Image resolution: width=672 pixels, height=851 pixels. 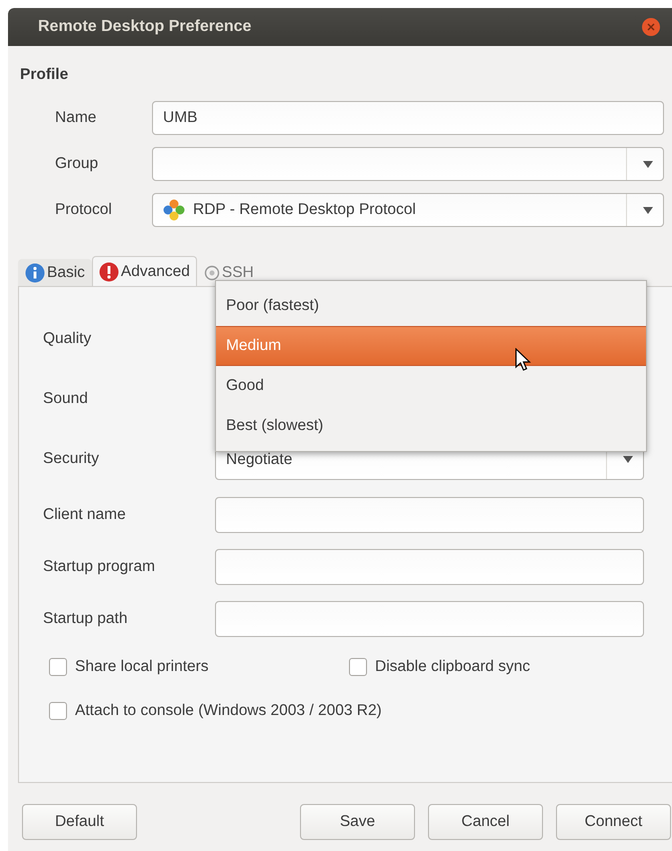 What do you see at coordinates (79, 822) in the screenshot?
I see `dialog-button: Default` at bounding box center [79, 822].